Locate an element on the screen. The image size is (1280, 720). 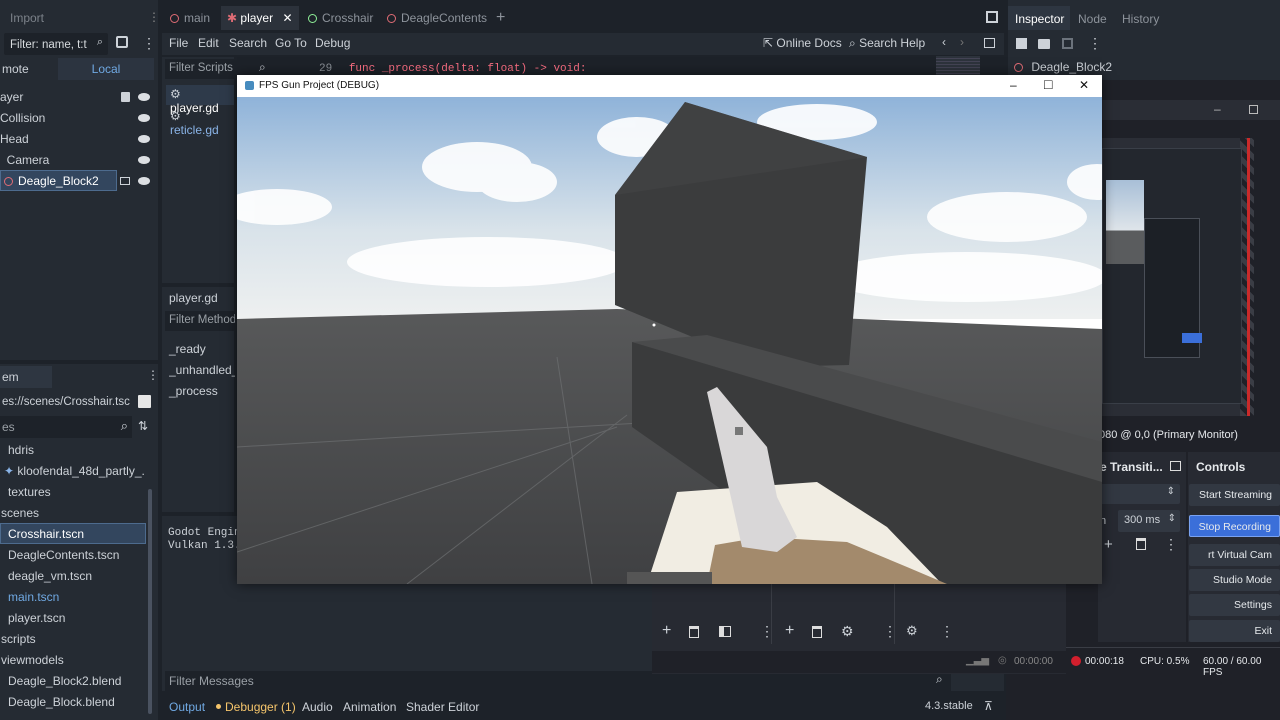
scene-filter-input: Filter: name, t:t ⌕ is located at coordinates (56, 44).